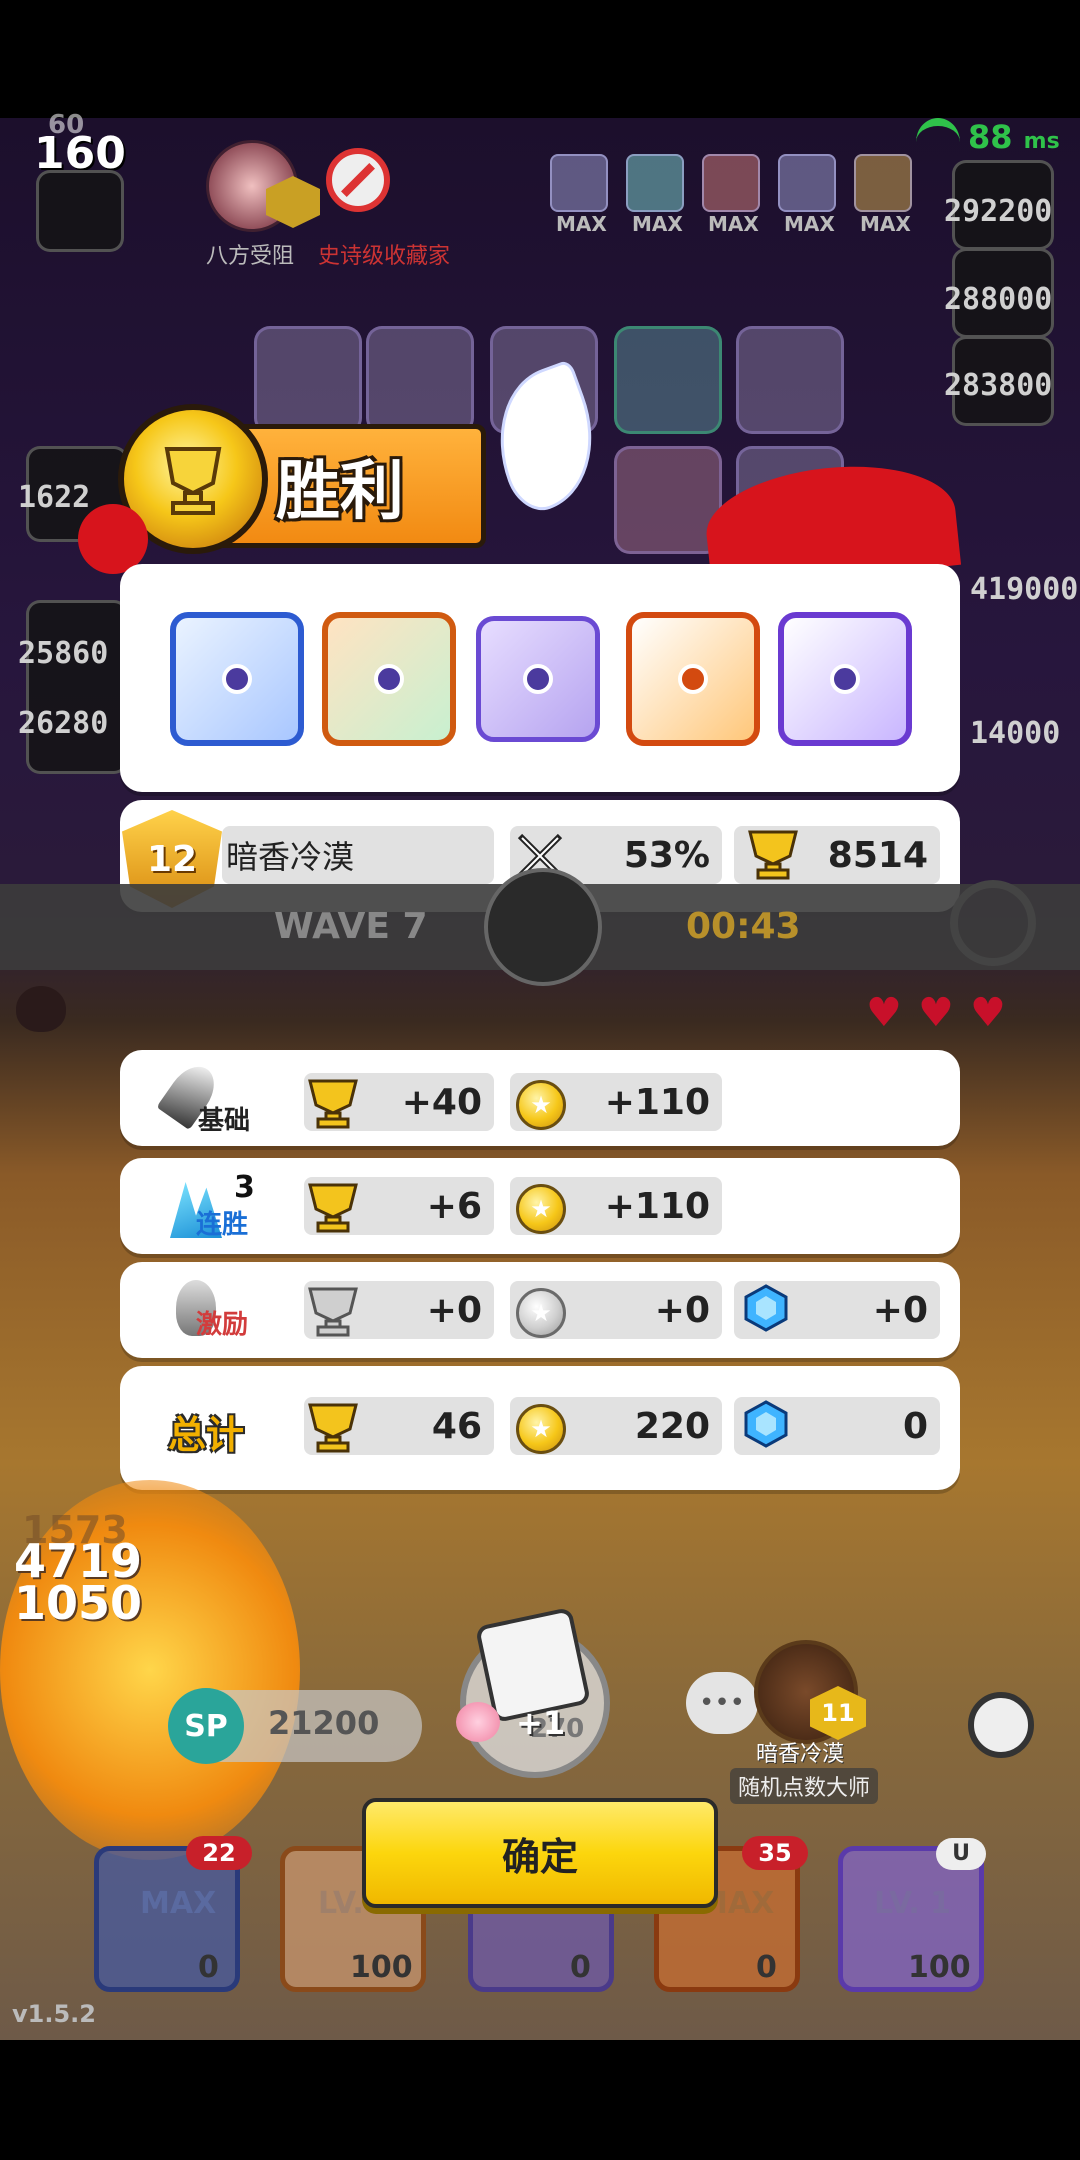 This screenshot has width=1080, height=2160. I want to click on deck-dice-moon, so click(237, 679).